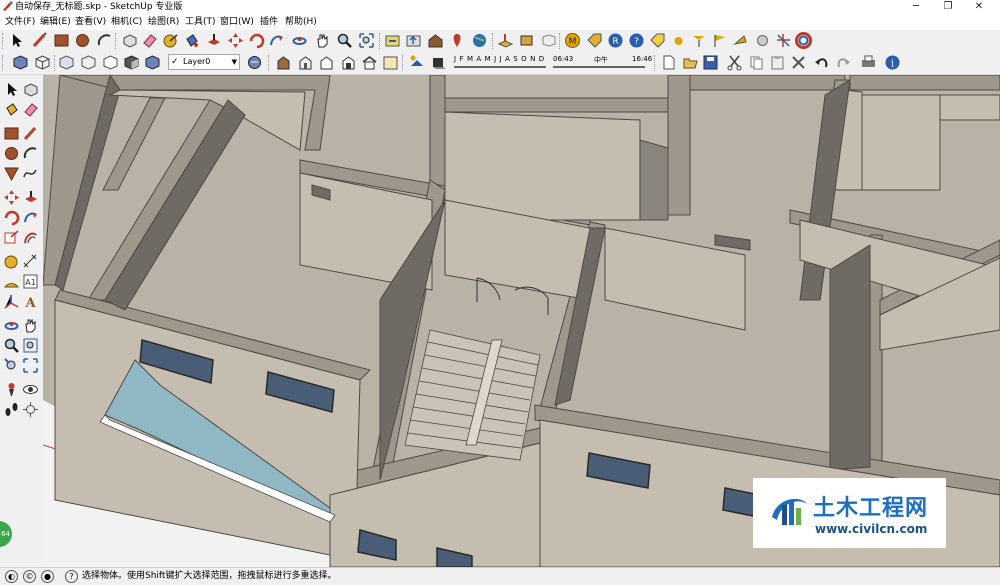 This screenshot has height=585, width=1000. What do you see at coordinates (777, 62) in the screenshot?
I see `paste-icon` at bounding box center [777, 62].